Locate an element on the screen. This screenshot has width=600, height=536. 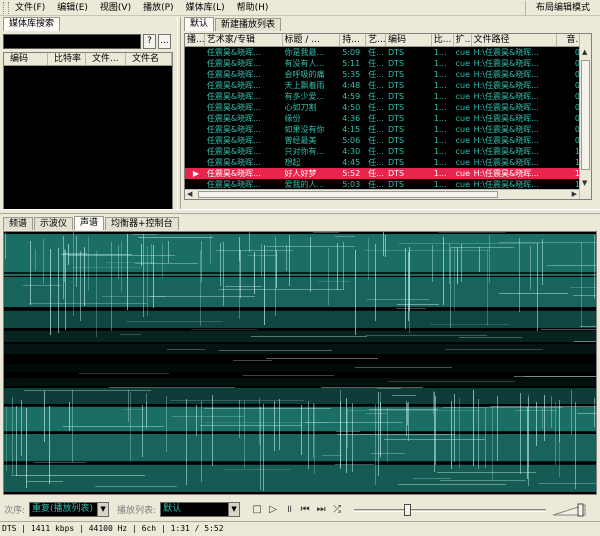
library-results-table: 编码 比特率 文件... 文件名 is located at coordinates (88, 131).